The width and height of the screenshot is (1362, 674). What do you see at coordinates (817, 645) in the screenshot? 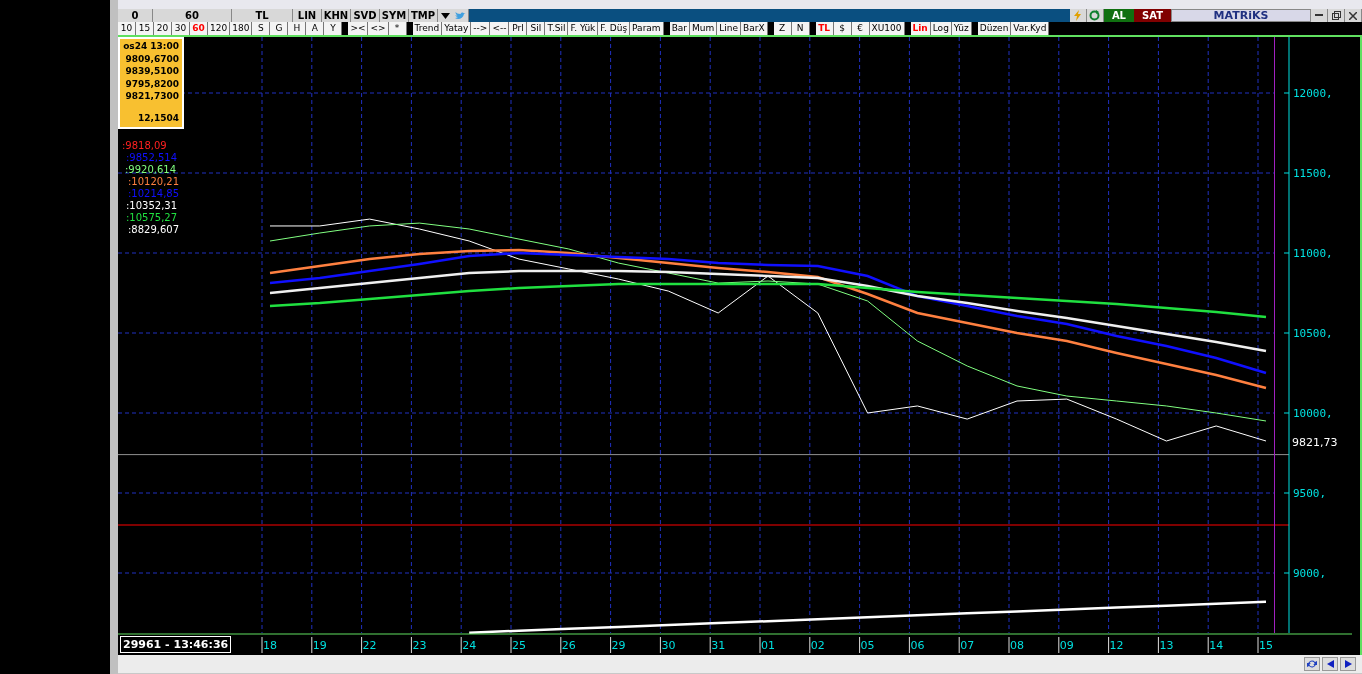
I see `date-label: 02` at bounding box center [817, 645].